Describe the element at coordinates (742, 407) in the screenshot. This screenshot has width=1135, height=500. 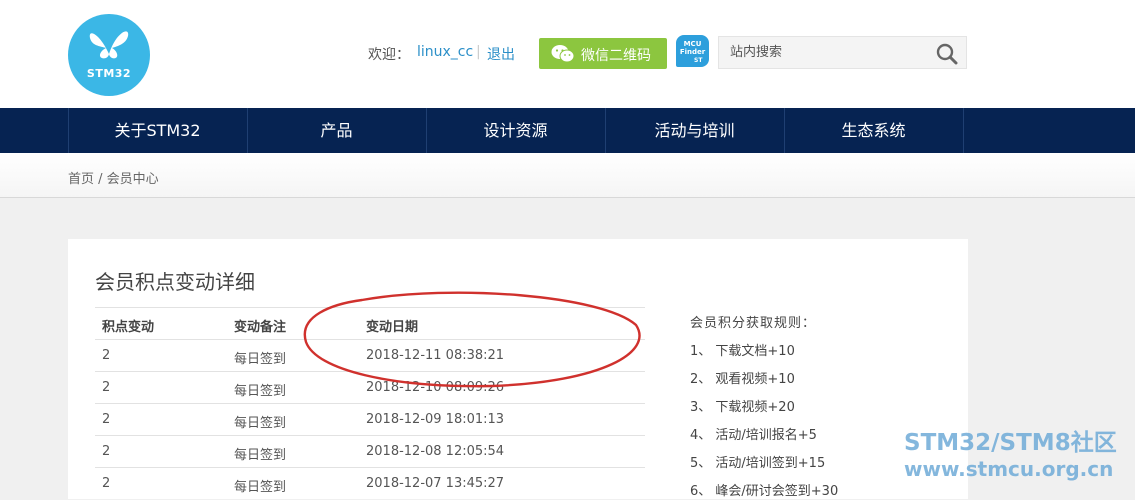
I see `rule-item: 3、 下载视频+20` at that location.